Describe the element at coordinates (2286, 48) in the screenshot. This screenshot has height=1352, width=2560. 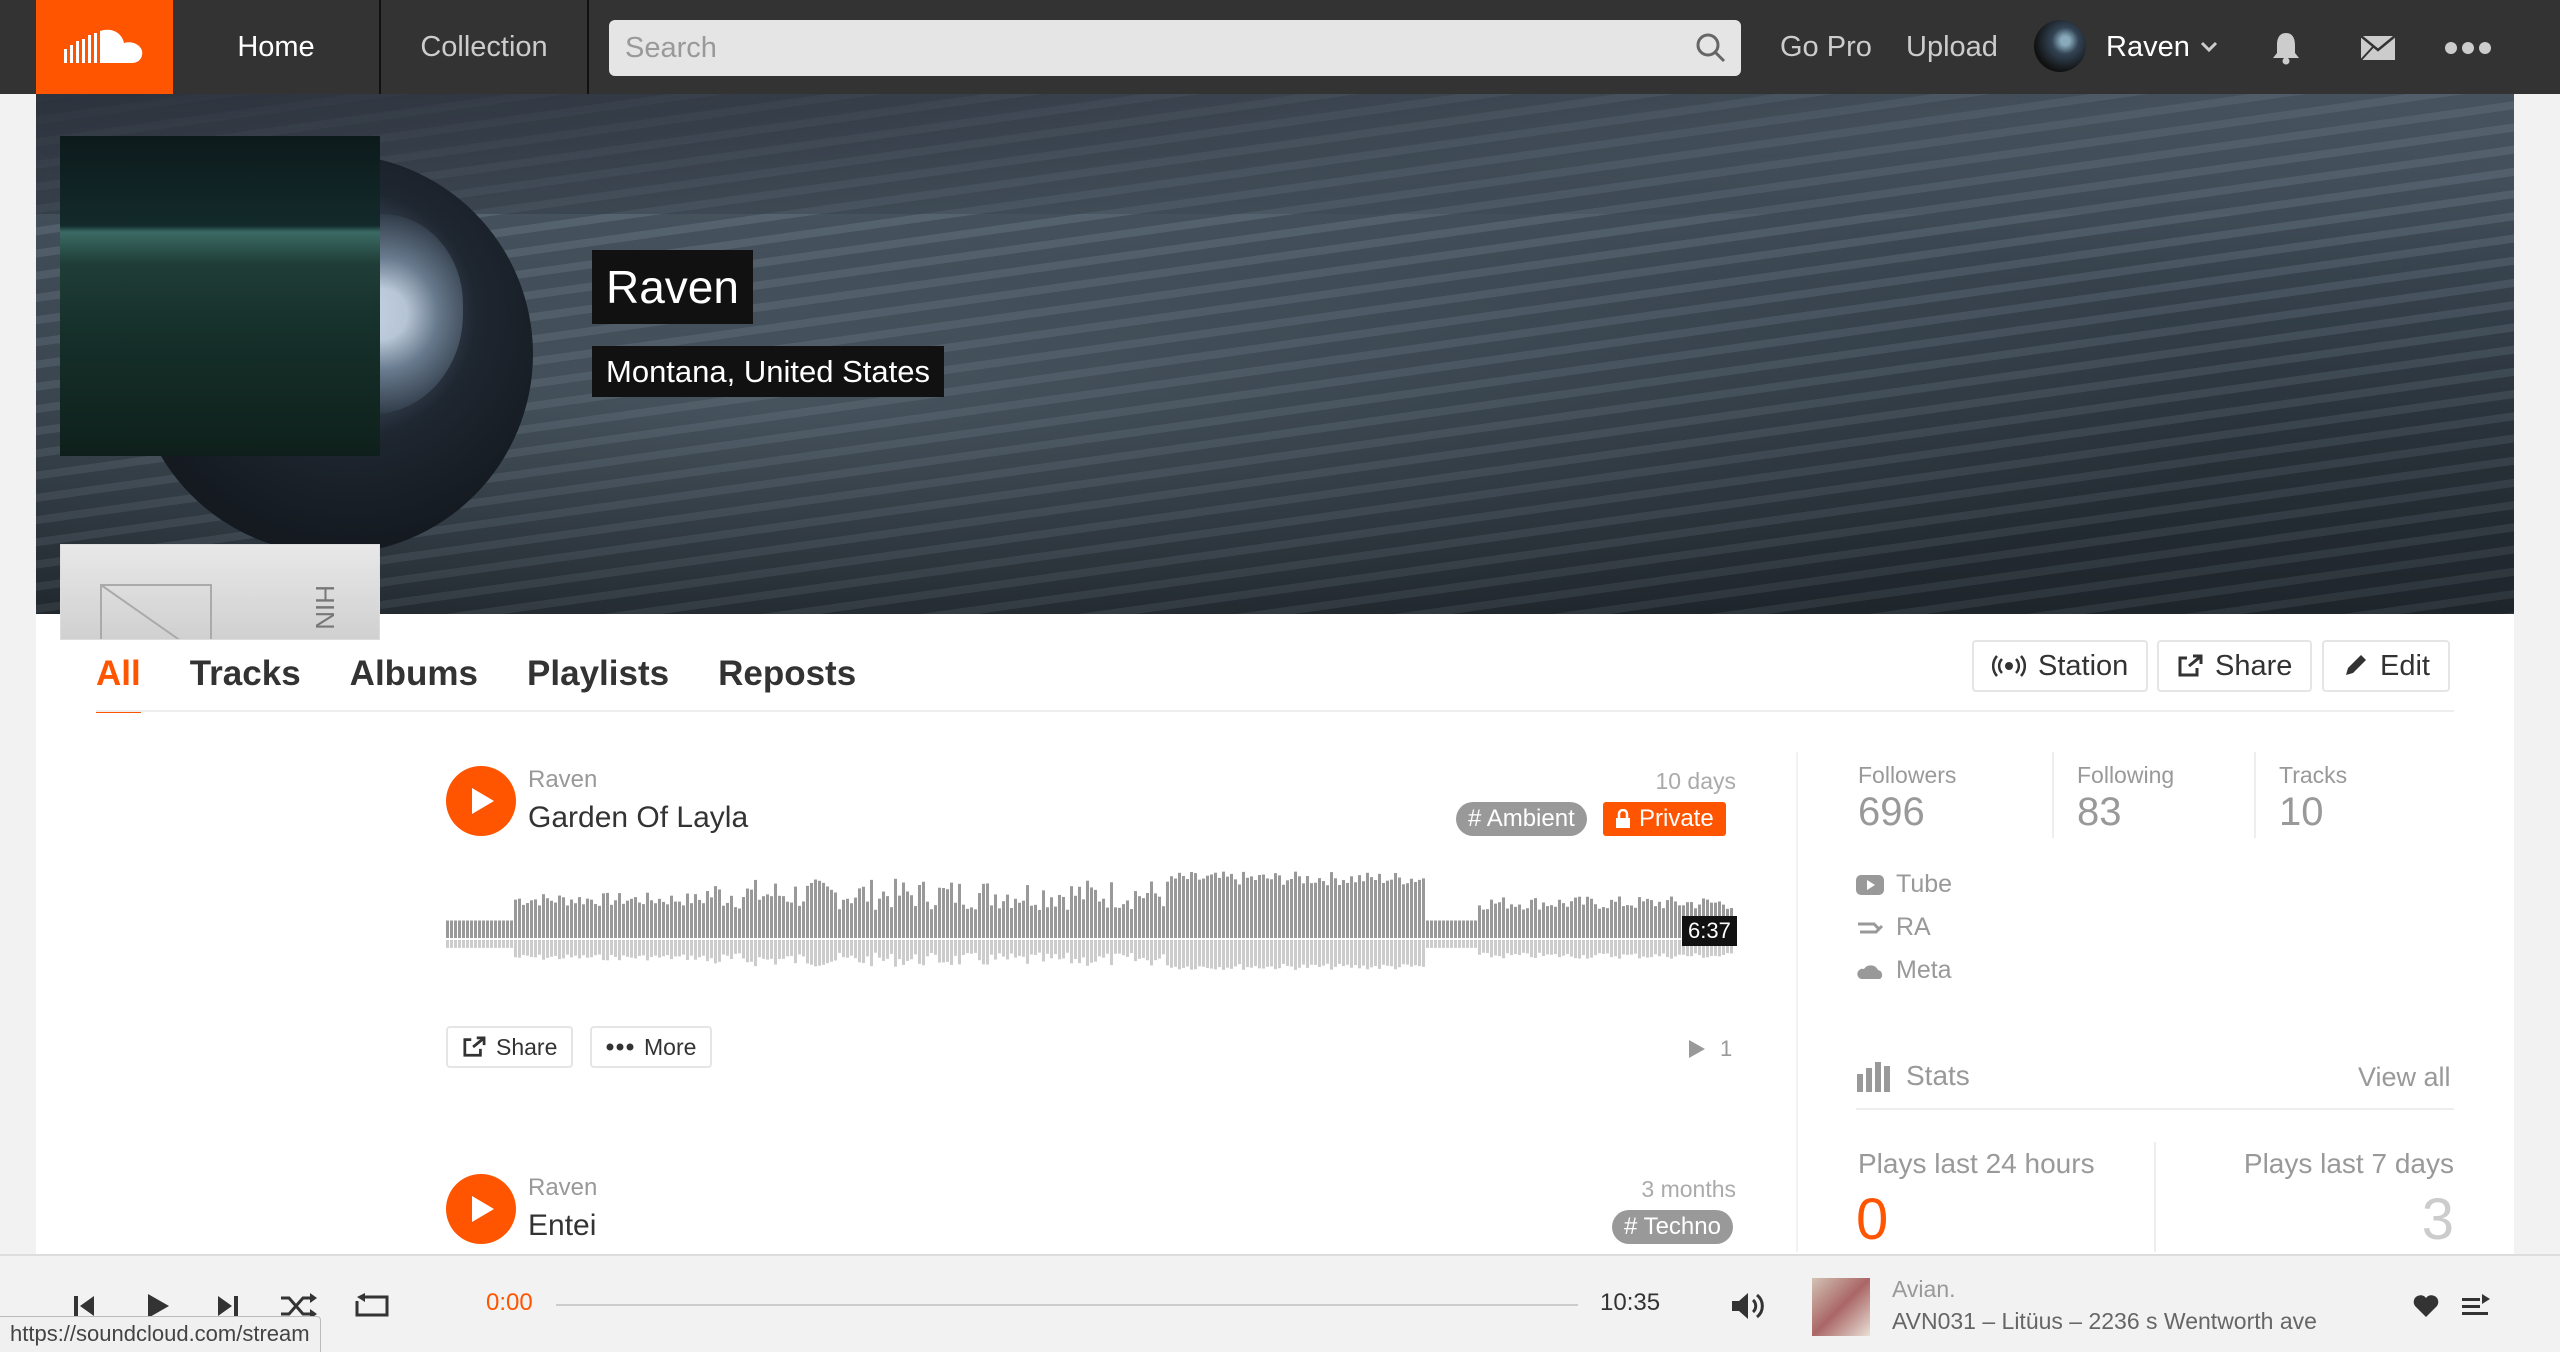
I see `notifications-bell-icon` at that location.